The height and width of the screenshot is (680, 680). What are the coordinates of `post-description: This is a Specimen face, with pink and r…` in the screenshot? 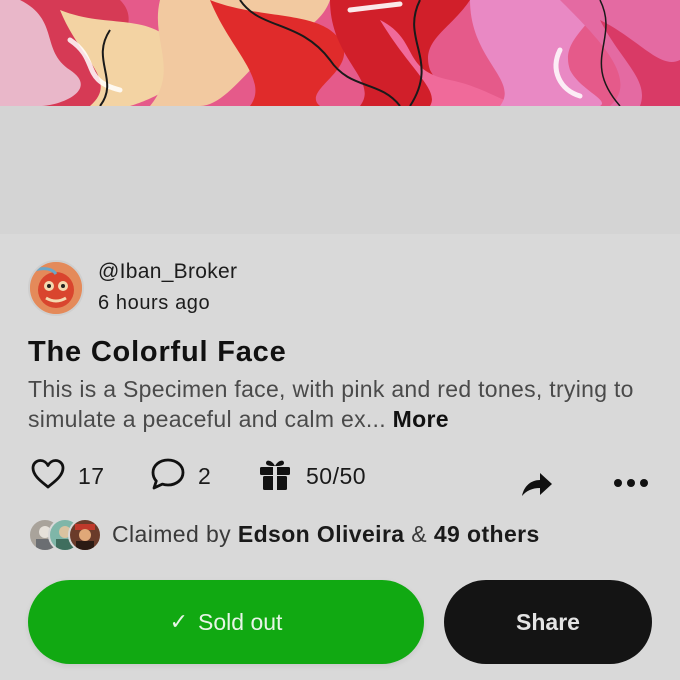 It's located at (338, 404).